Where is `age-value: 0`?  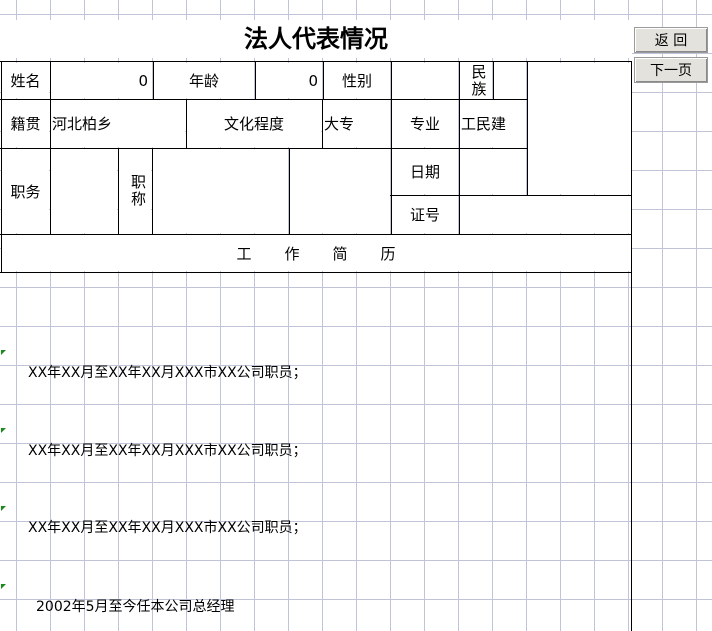
age-value: 0 is located at coordinates (289, 80).